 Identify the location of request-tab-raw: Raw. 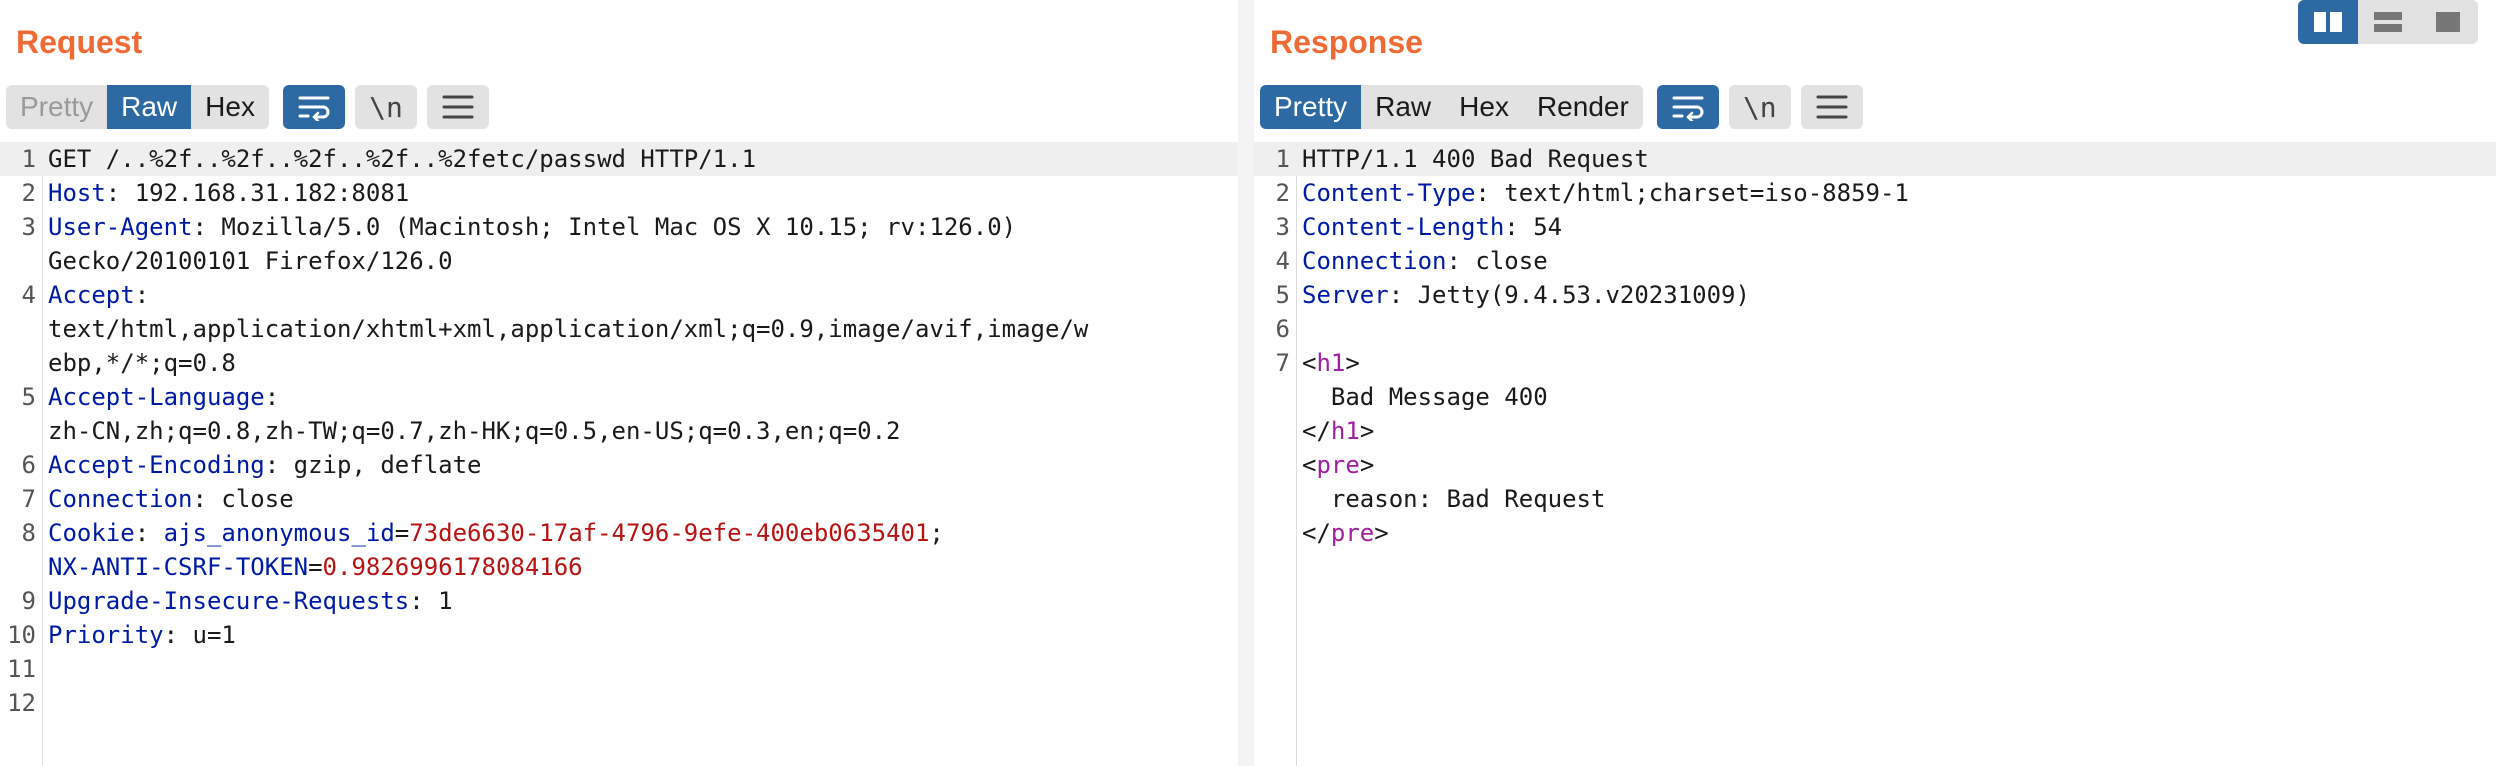
(149, 107).